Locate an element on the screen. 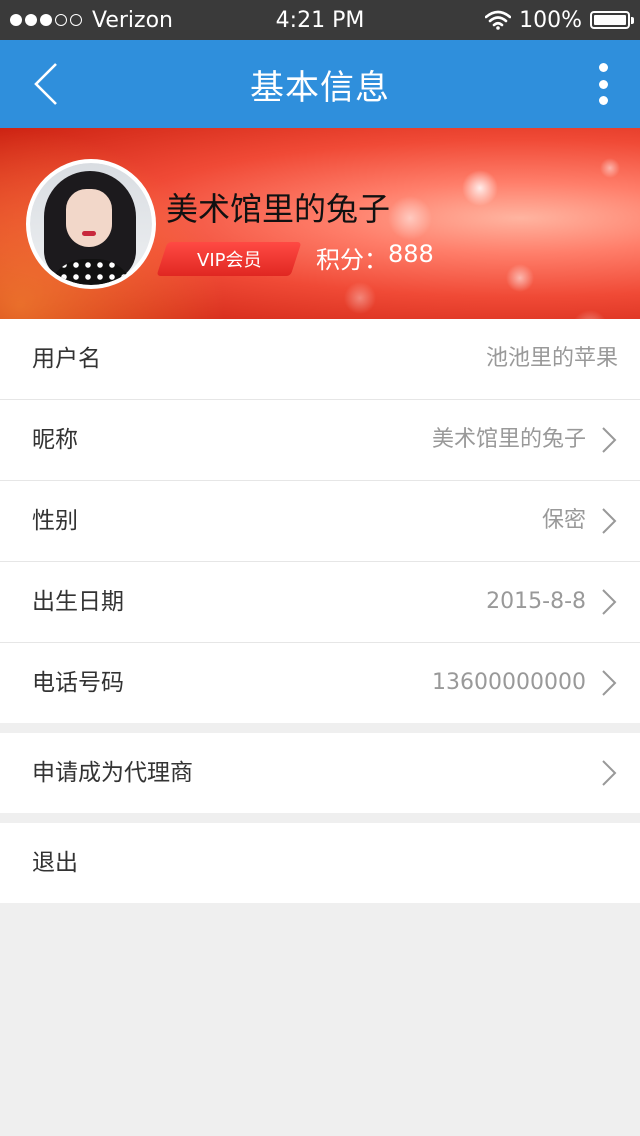 The image size is (640, 1136). row-value: 池池里的苹果 is located at coordinates (551, 358).